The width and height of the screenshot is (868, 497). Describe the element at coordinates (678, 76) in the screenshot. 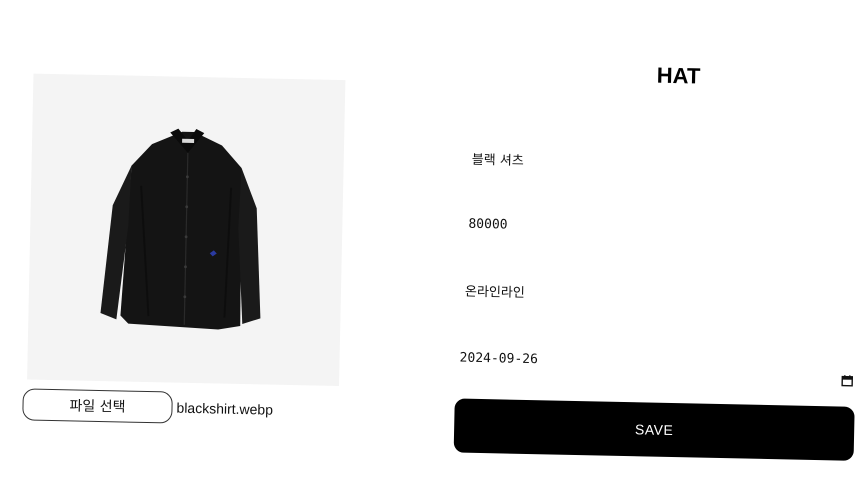

I see `page-title: HAT` at that location.